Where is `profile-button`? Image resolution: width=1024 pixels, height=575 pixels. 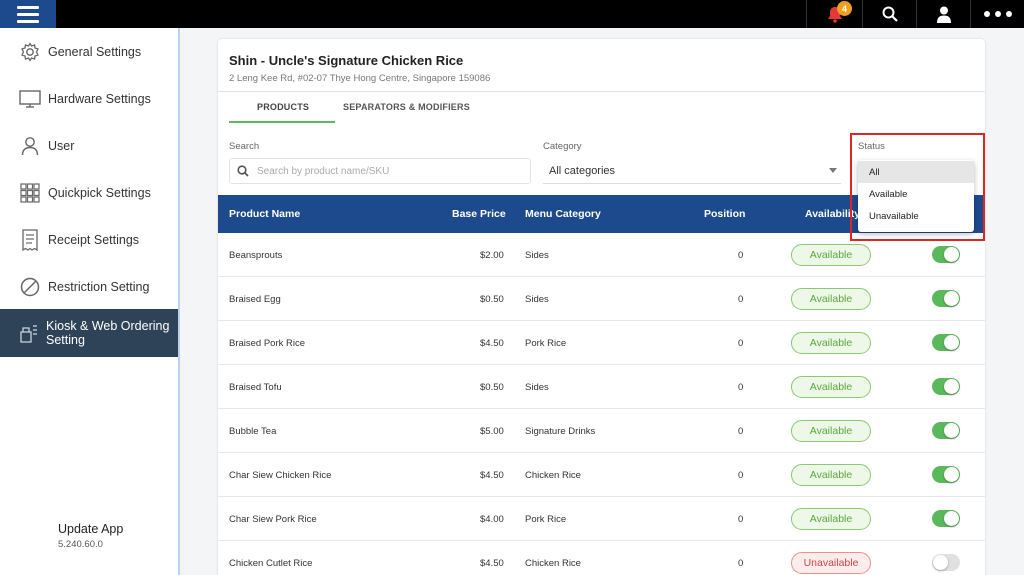
profile-button is located at coordinates (943, 14).